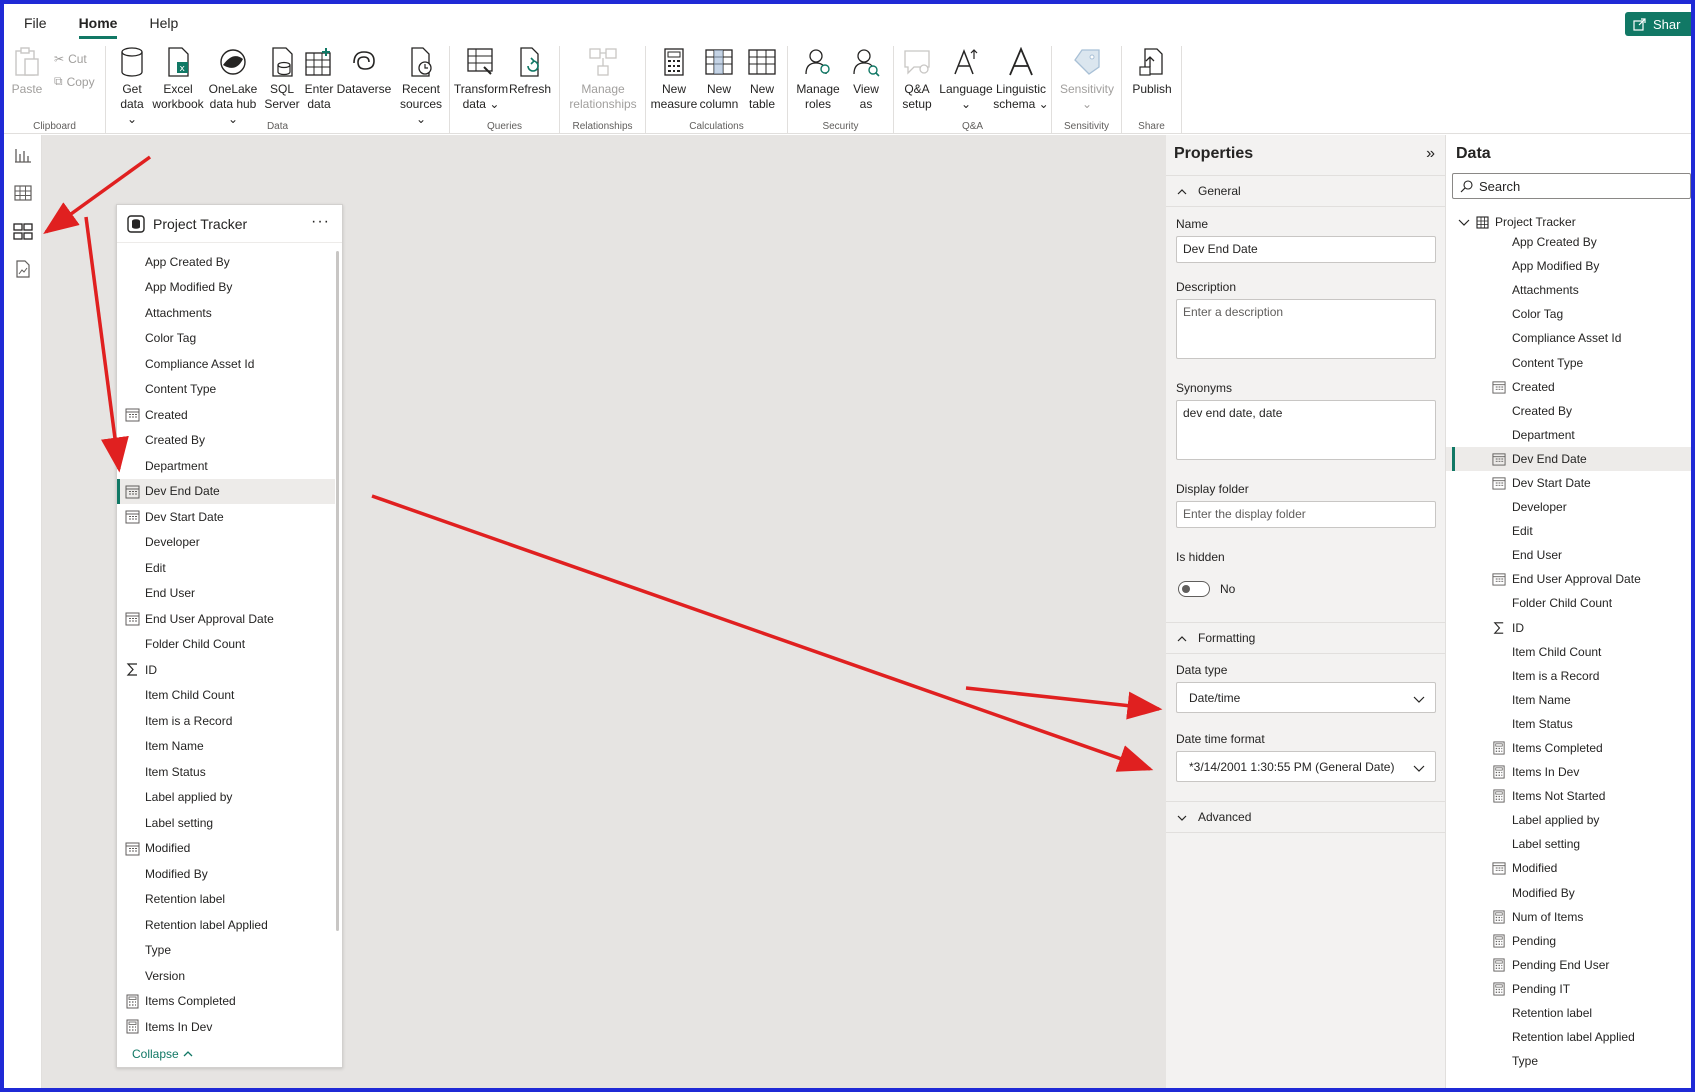 Image resolution: width=1695 pixels, height=1092 pixels. I want to click on data-field-item: ID, so click(1568, 628).